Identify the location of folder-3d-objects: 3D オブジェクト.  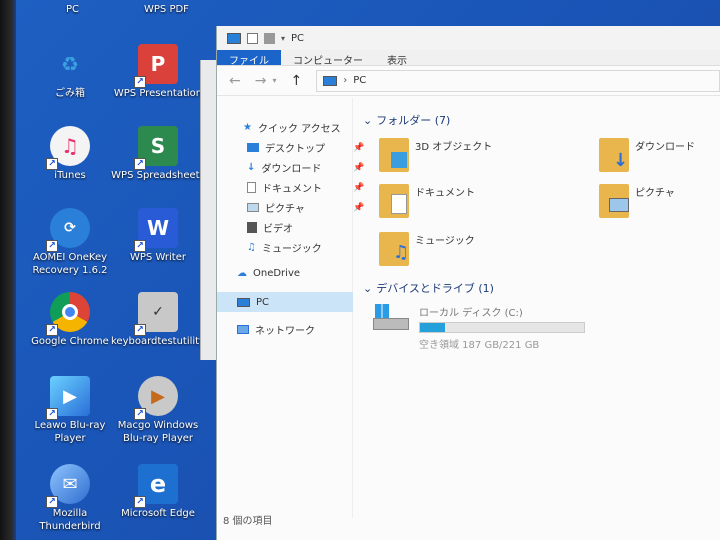
(435, 155).